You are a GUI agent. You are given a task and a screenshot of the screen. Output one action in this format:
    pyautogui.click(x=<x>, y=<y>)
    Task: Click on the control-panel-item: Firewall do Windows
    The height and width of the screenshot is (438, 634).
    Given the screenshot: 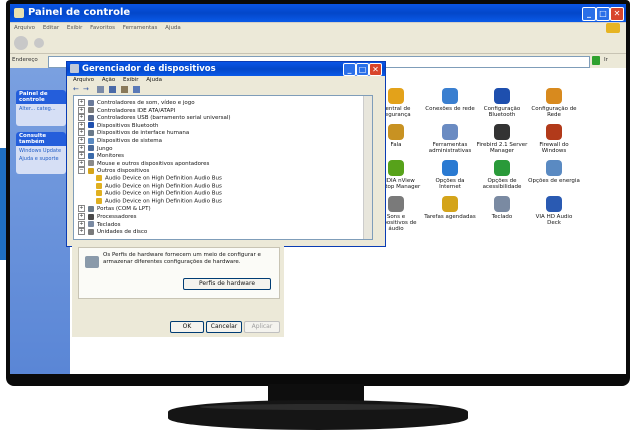 What is the action you would take?
    pyautogui.click(x=554, y=139)
    